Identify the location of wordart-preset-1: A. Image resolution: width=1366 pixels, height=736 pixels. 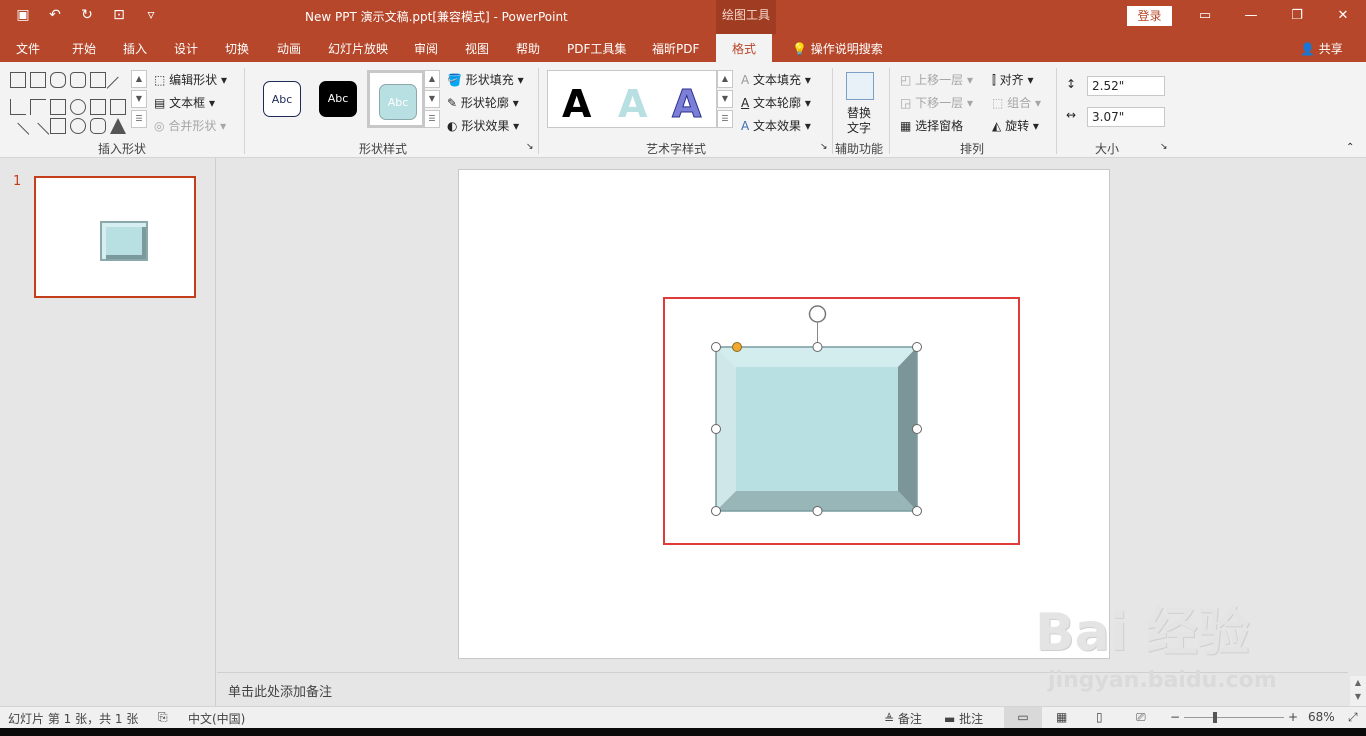
(576, 104).